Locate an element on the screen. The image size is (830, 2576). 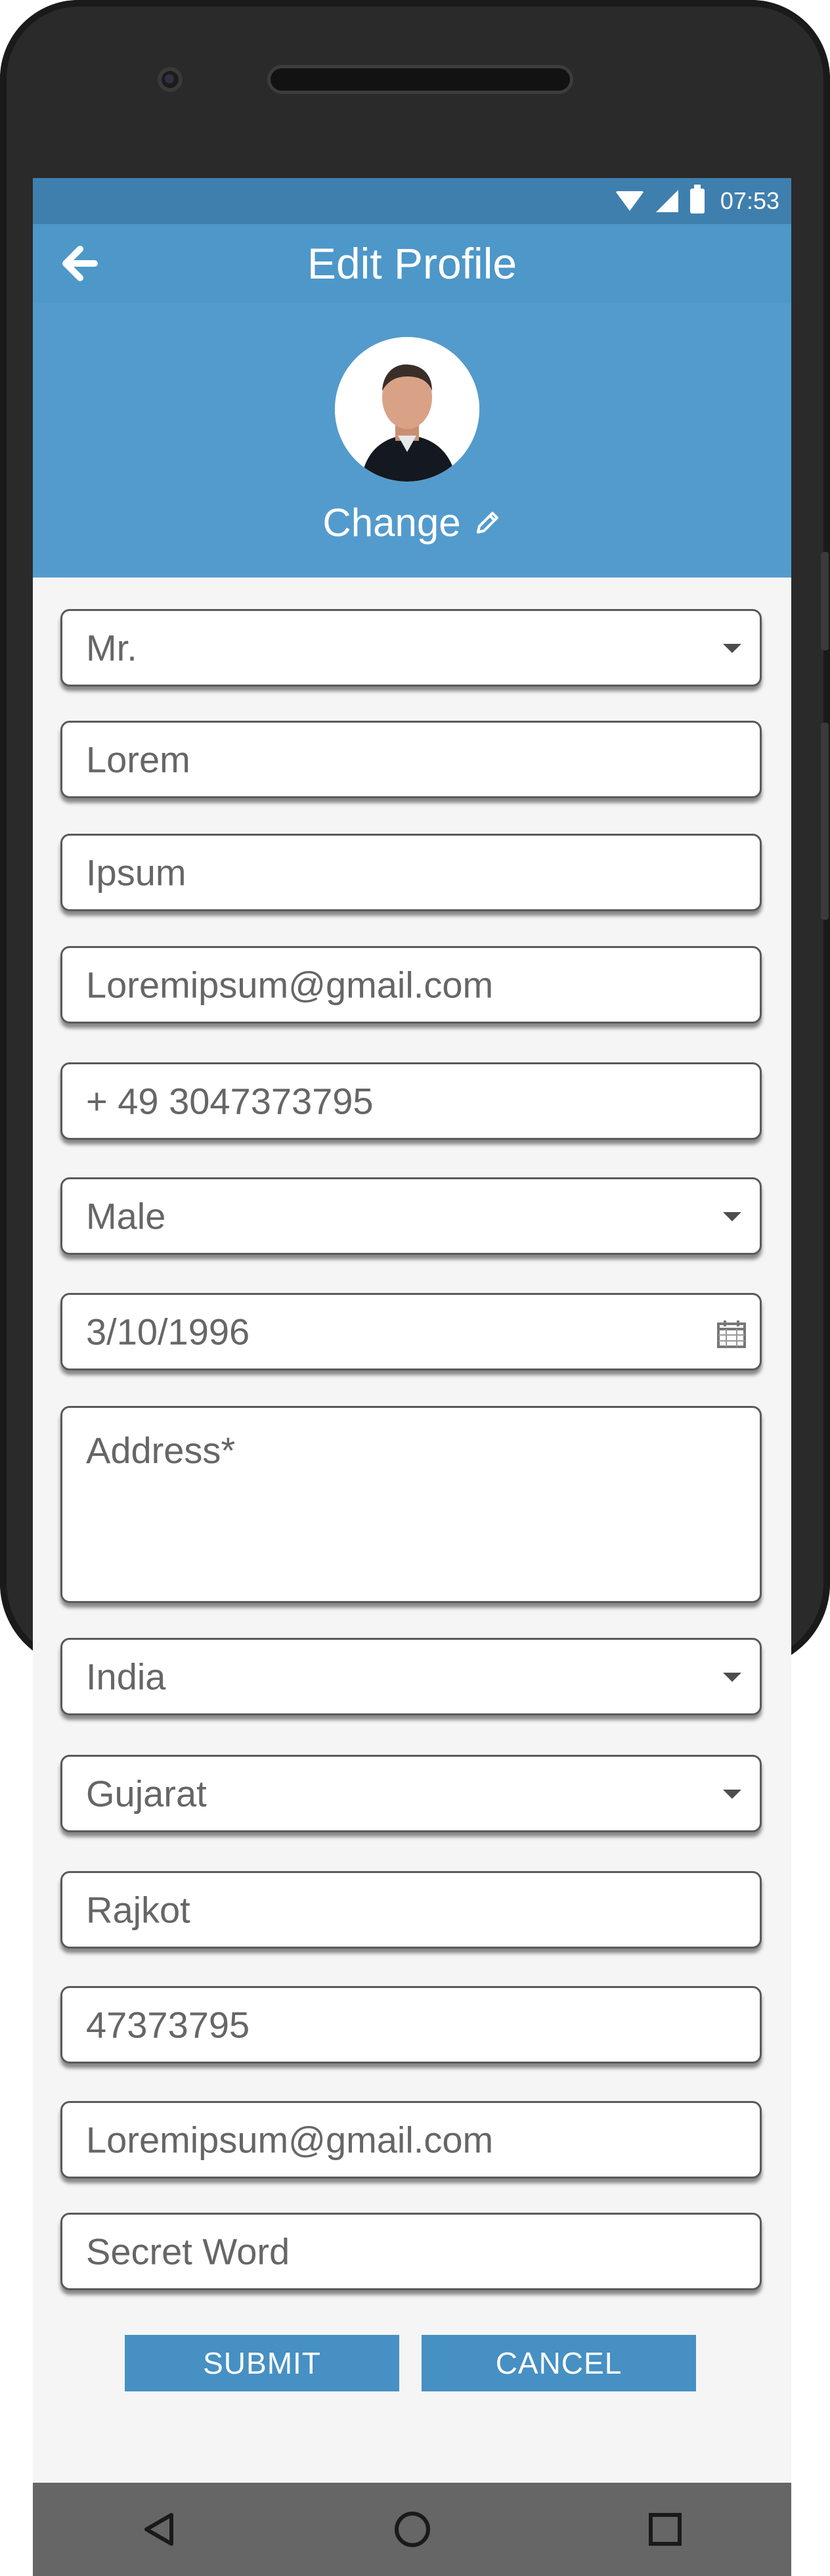
profile-header: Change is located at coordinates (412, 440).